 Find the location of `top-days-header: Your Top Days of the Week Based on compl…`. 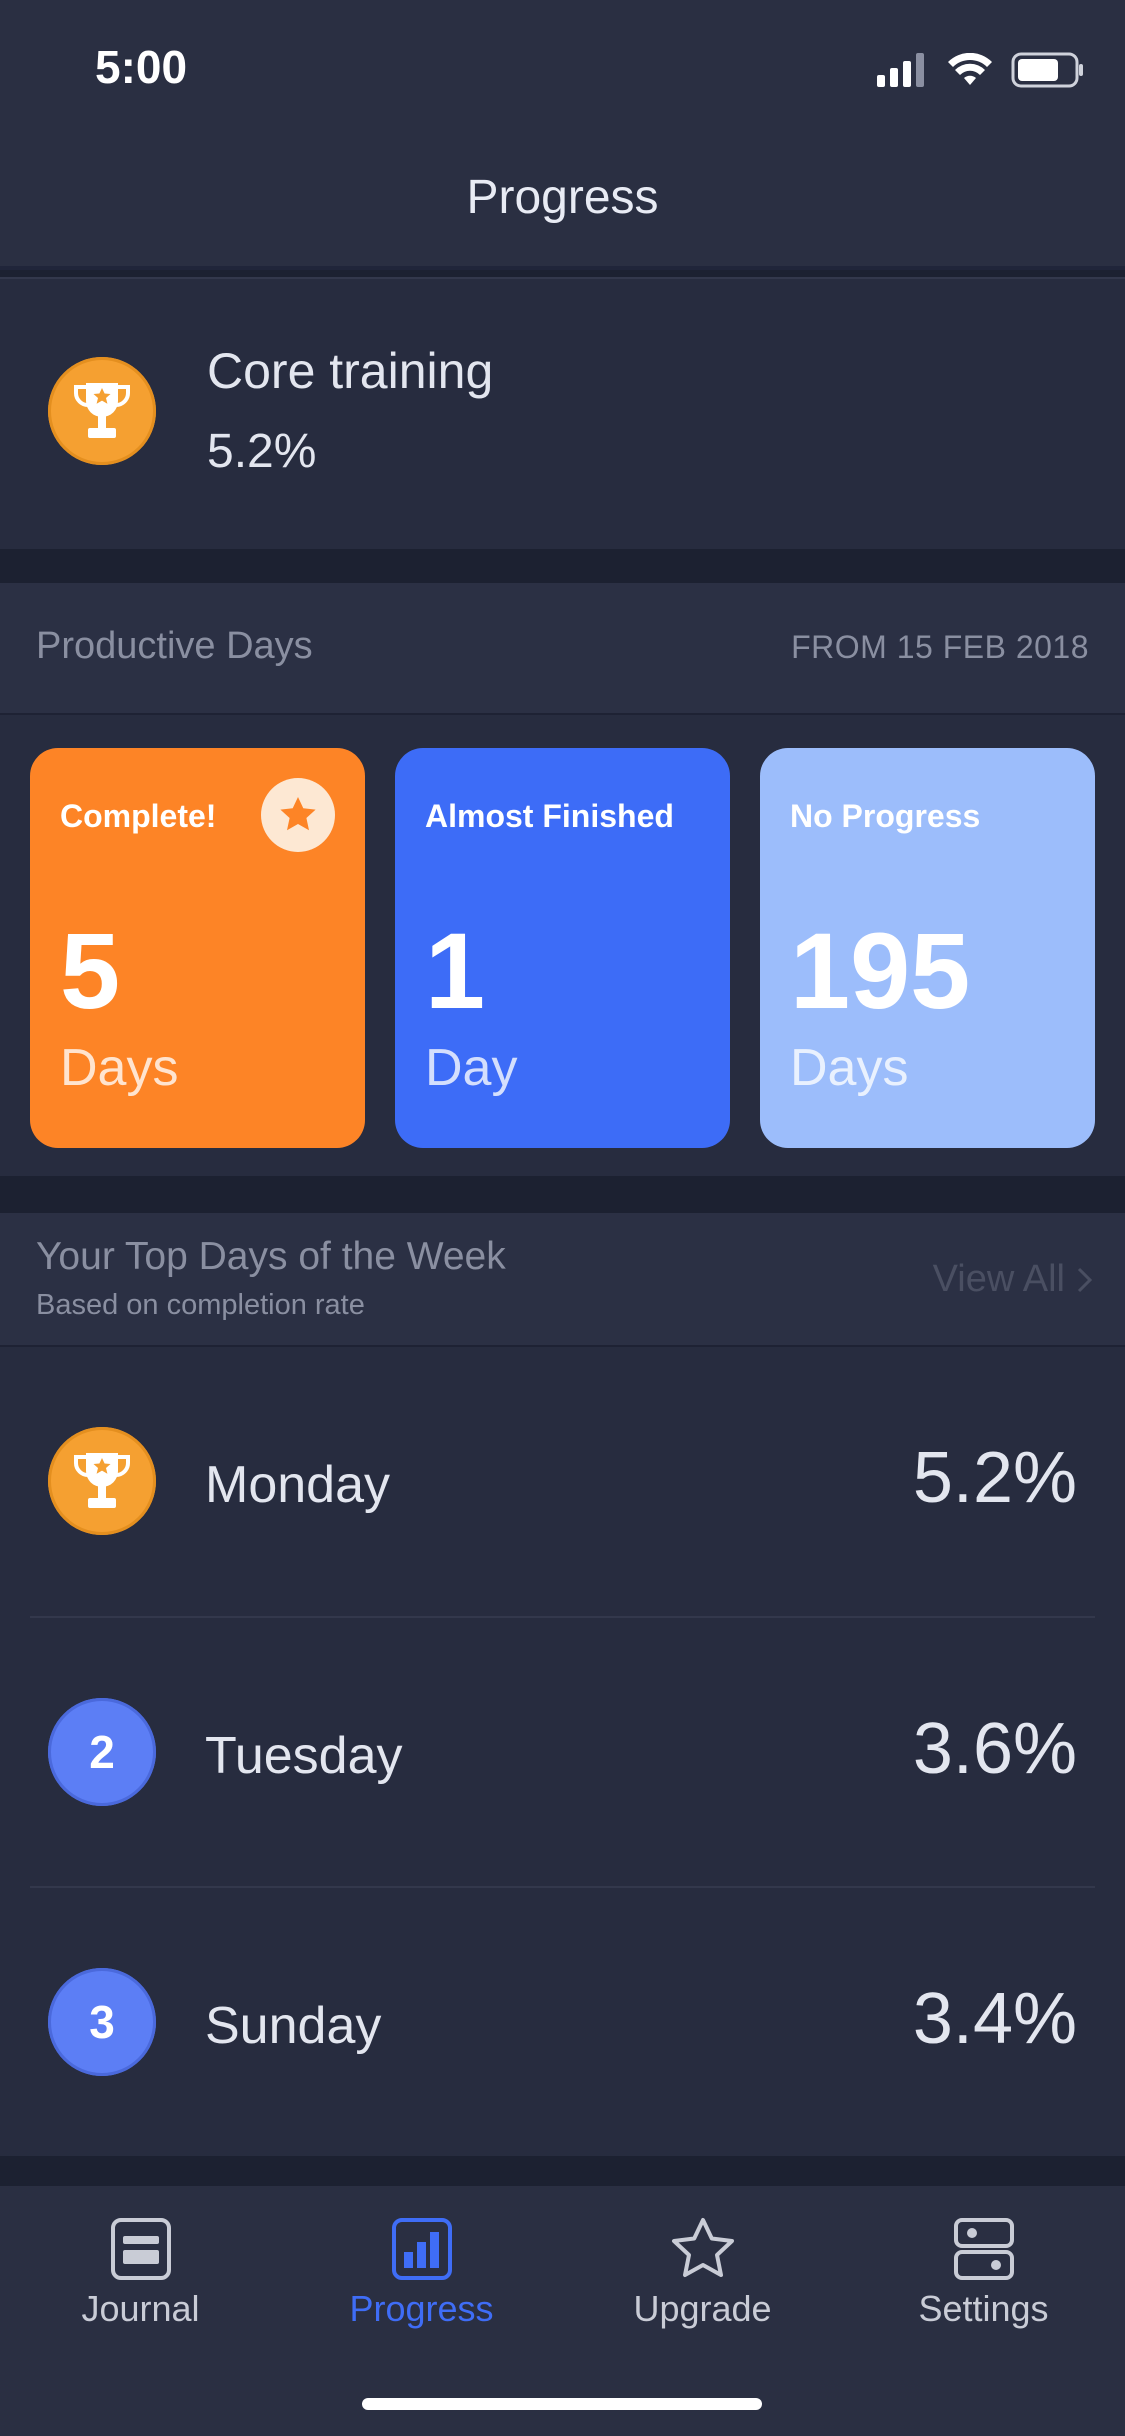

top-days-header: Your Top Days of the Week Based on compl… is located at coordinates (562, 1280).